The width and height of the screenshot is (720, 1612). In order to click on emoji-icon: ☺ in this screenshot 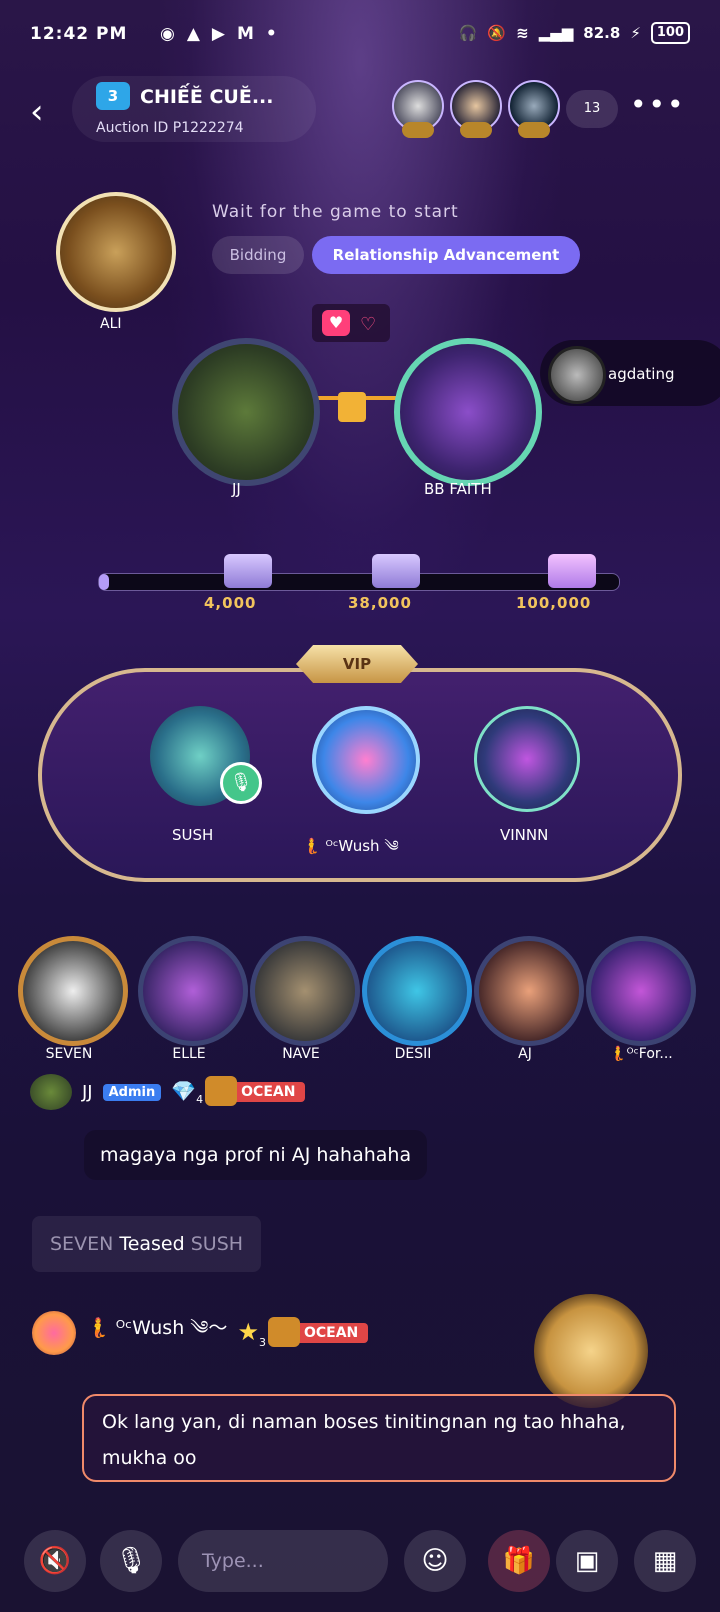, I will do `click(435, 1561)`.